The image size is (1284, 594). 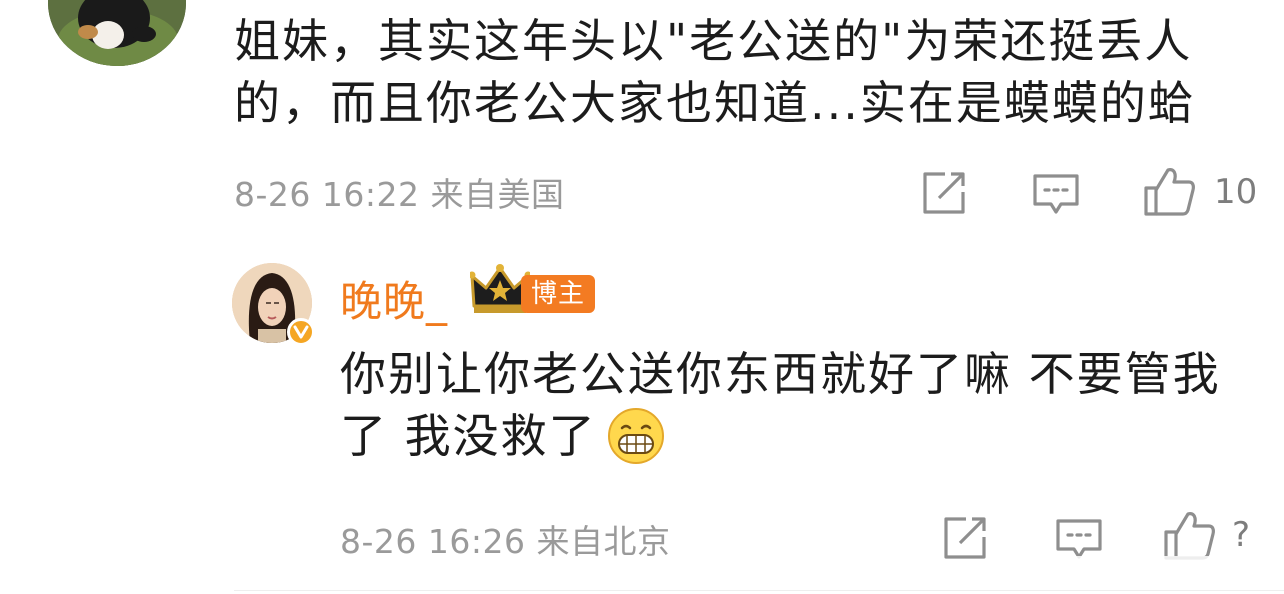 I want to click on watermark-overlay, so click(x=1167, y=571).